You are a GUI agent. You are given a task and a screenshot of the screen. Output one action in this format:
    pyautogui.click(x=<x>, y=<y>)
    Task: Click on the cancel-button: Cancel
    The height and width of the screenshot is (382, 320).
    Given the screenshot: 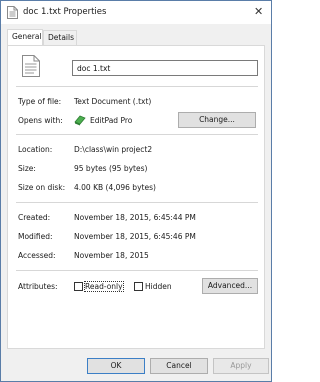 What is the action you would take?
    pyautogui.click(x=179, y=366)
    